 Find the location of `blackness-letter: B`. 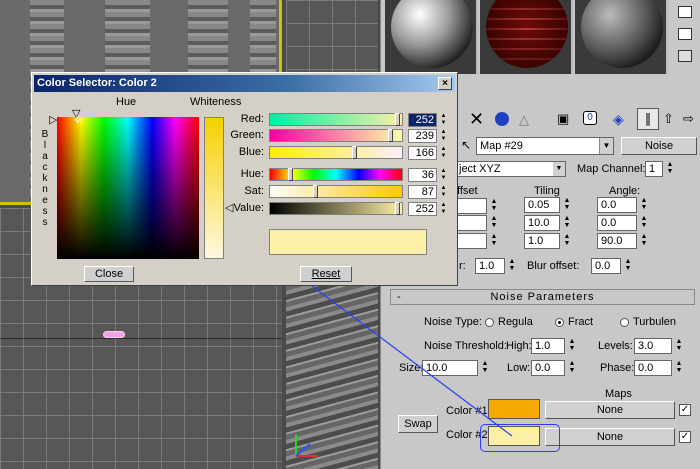

blackness-letter: B is located at coordinates (45, 134).